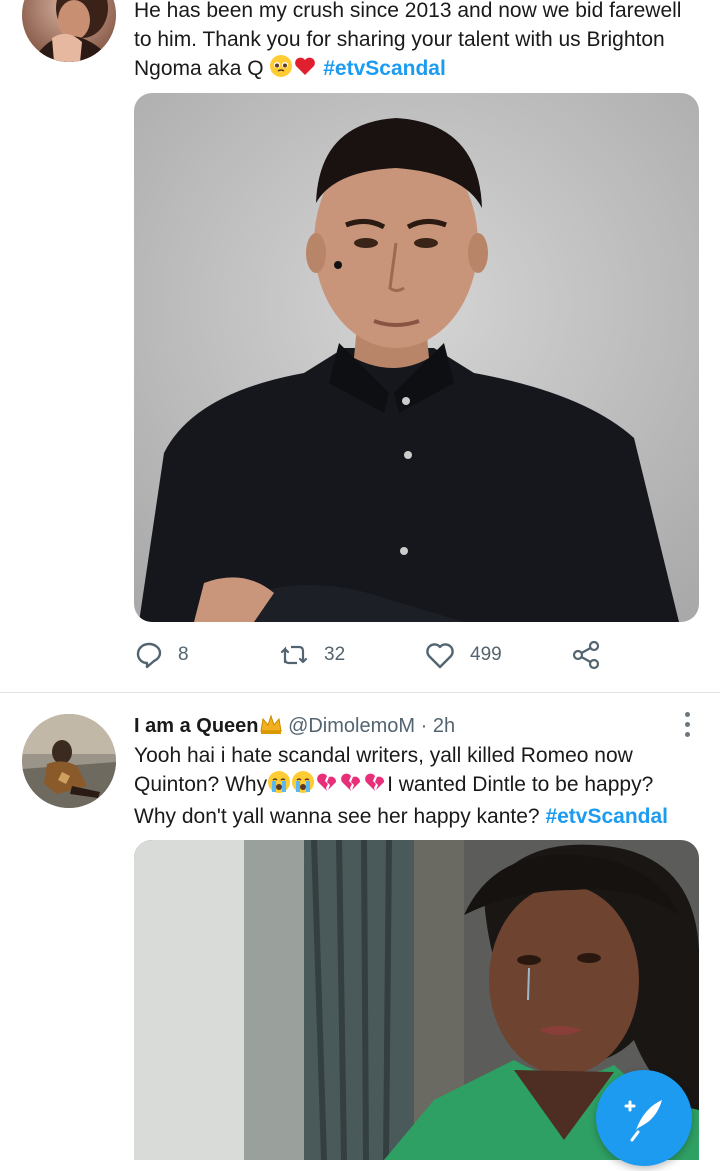  What do you see at coordinates (201, 784) in the screenshot?
I see `tweet-text-fragment: Quinton? Why` at bounding box center [201, 784].